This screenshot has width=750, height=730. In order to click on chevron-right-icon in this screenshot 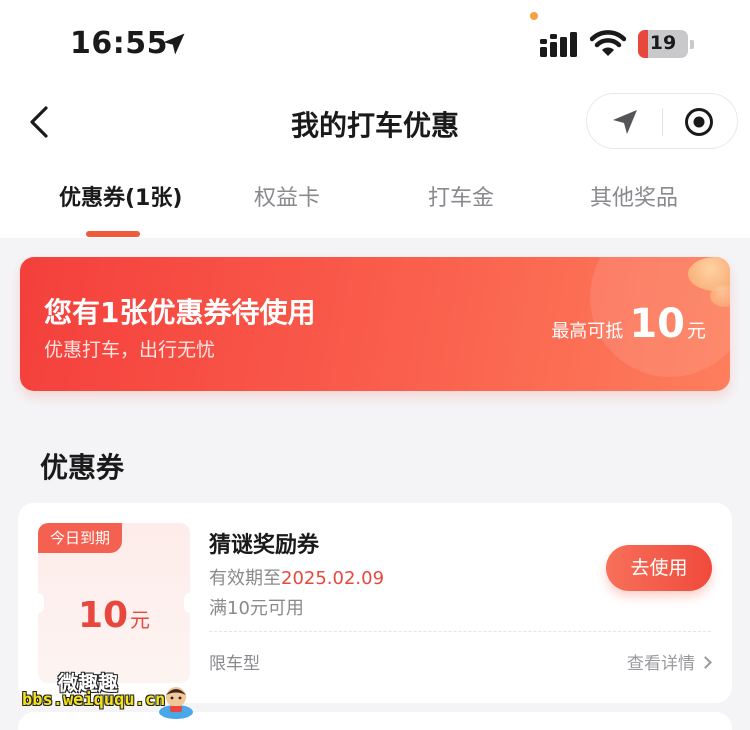, I will do `click(705, 662)`.